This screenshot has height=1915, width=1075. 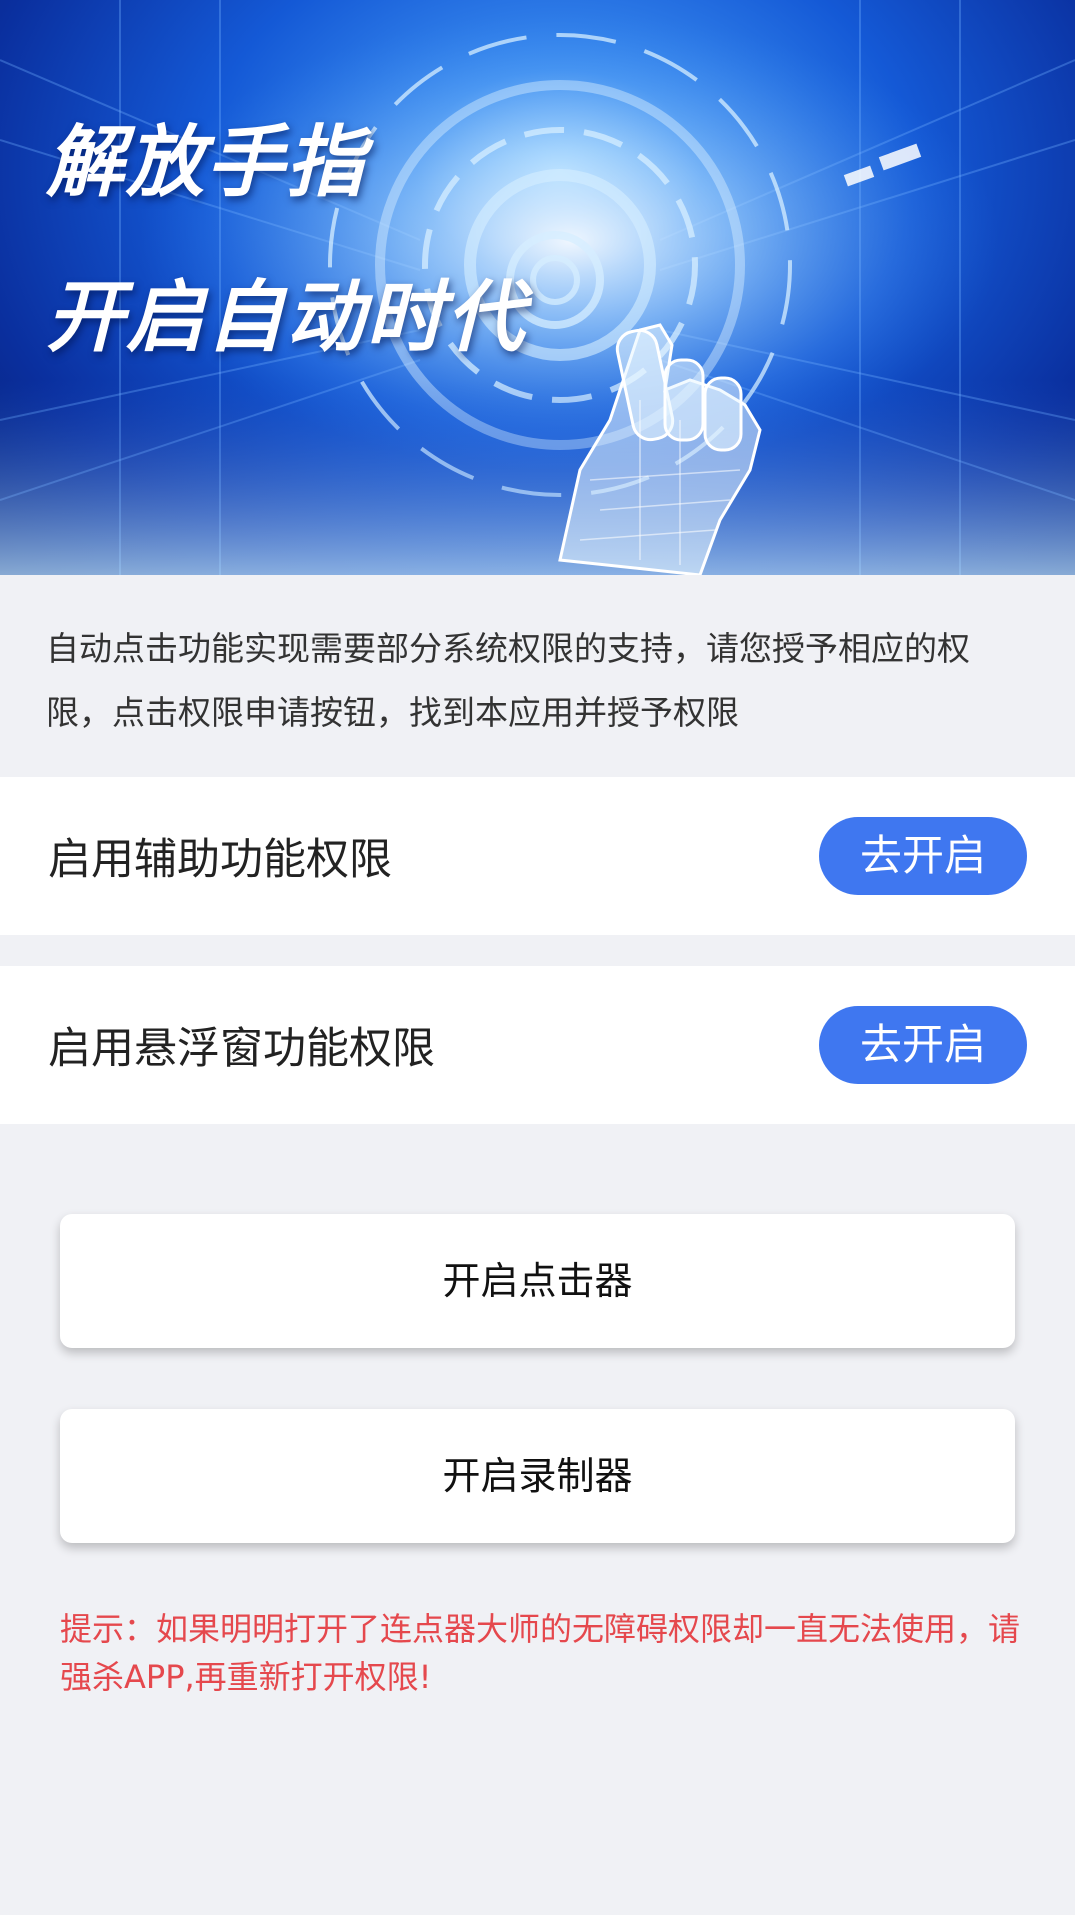 I want to click on floating-window-permission-label: 启用悬浮窗功能权限, so click(x=241, y=1049).